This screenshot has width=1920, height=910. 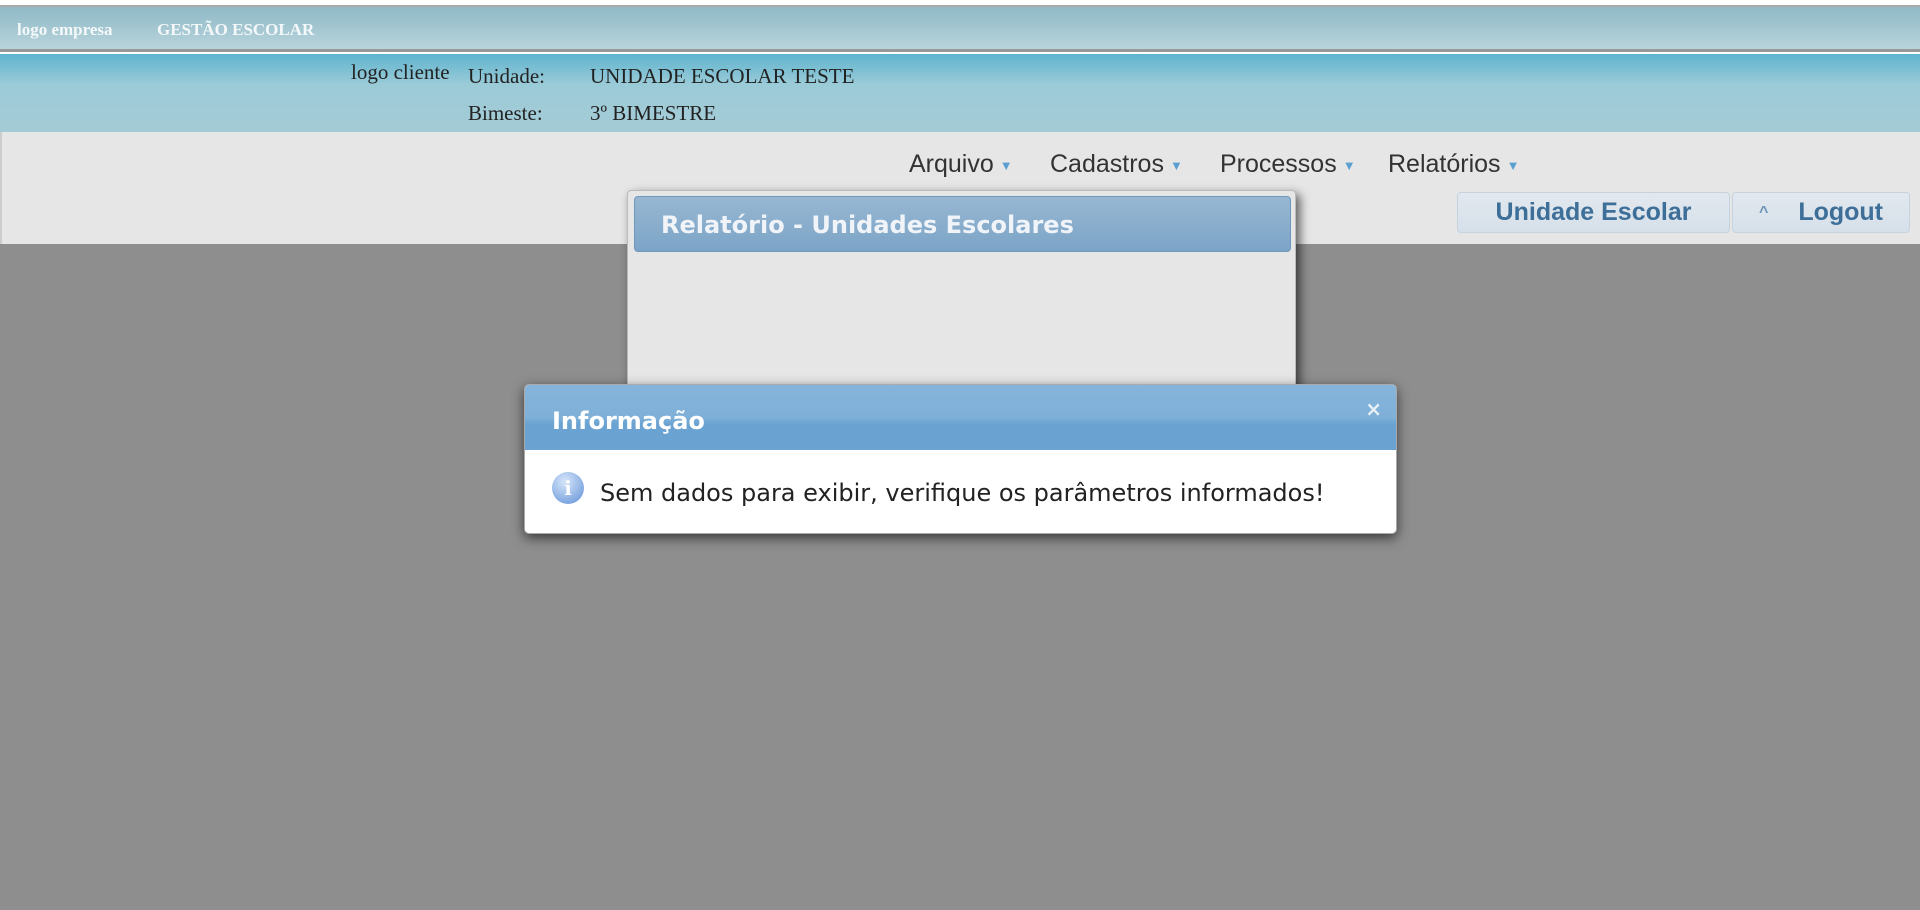 What do you see at coordinates (400, 72) in the screenshot?
I see `client-logo: logo cliente` at bounding box center [400, 72].